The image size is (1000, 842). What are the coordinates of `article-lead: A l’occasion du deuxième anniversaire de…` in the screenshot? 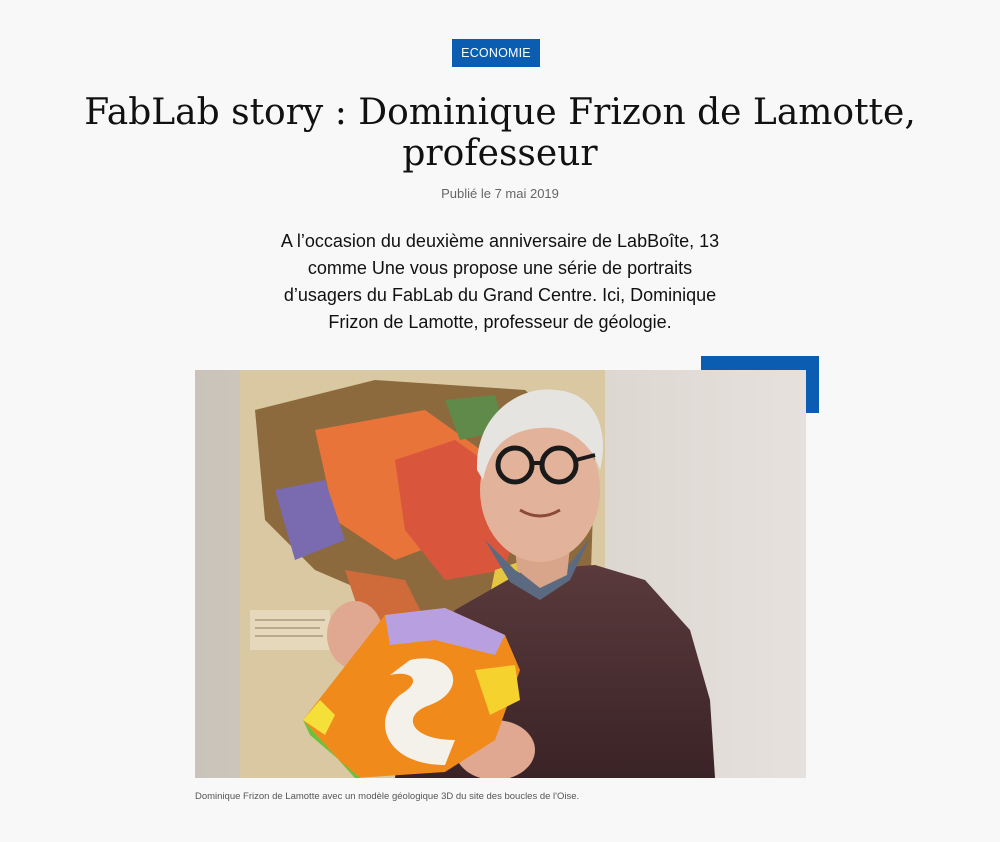 It's located at (500, 281).